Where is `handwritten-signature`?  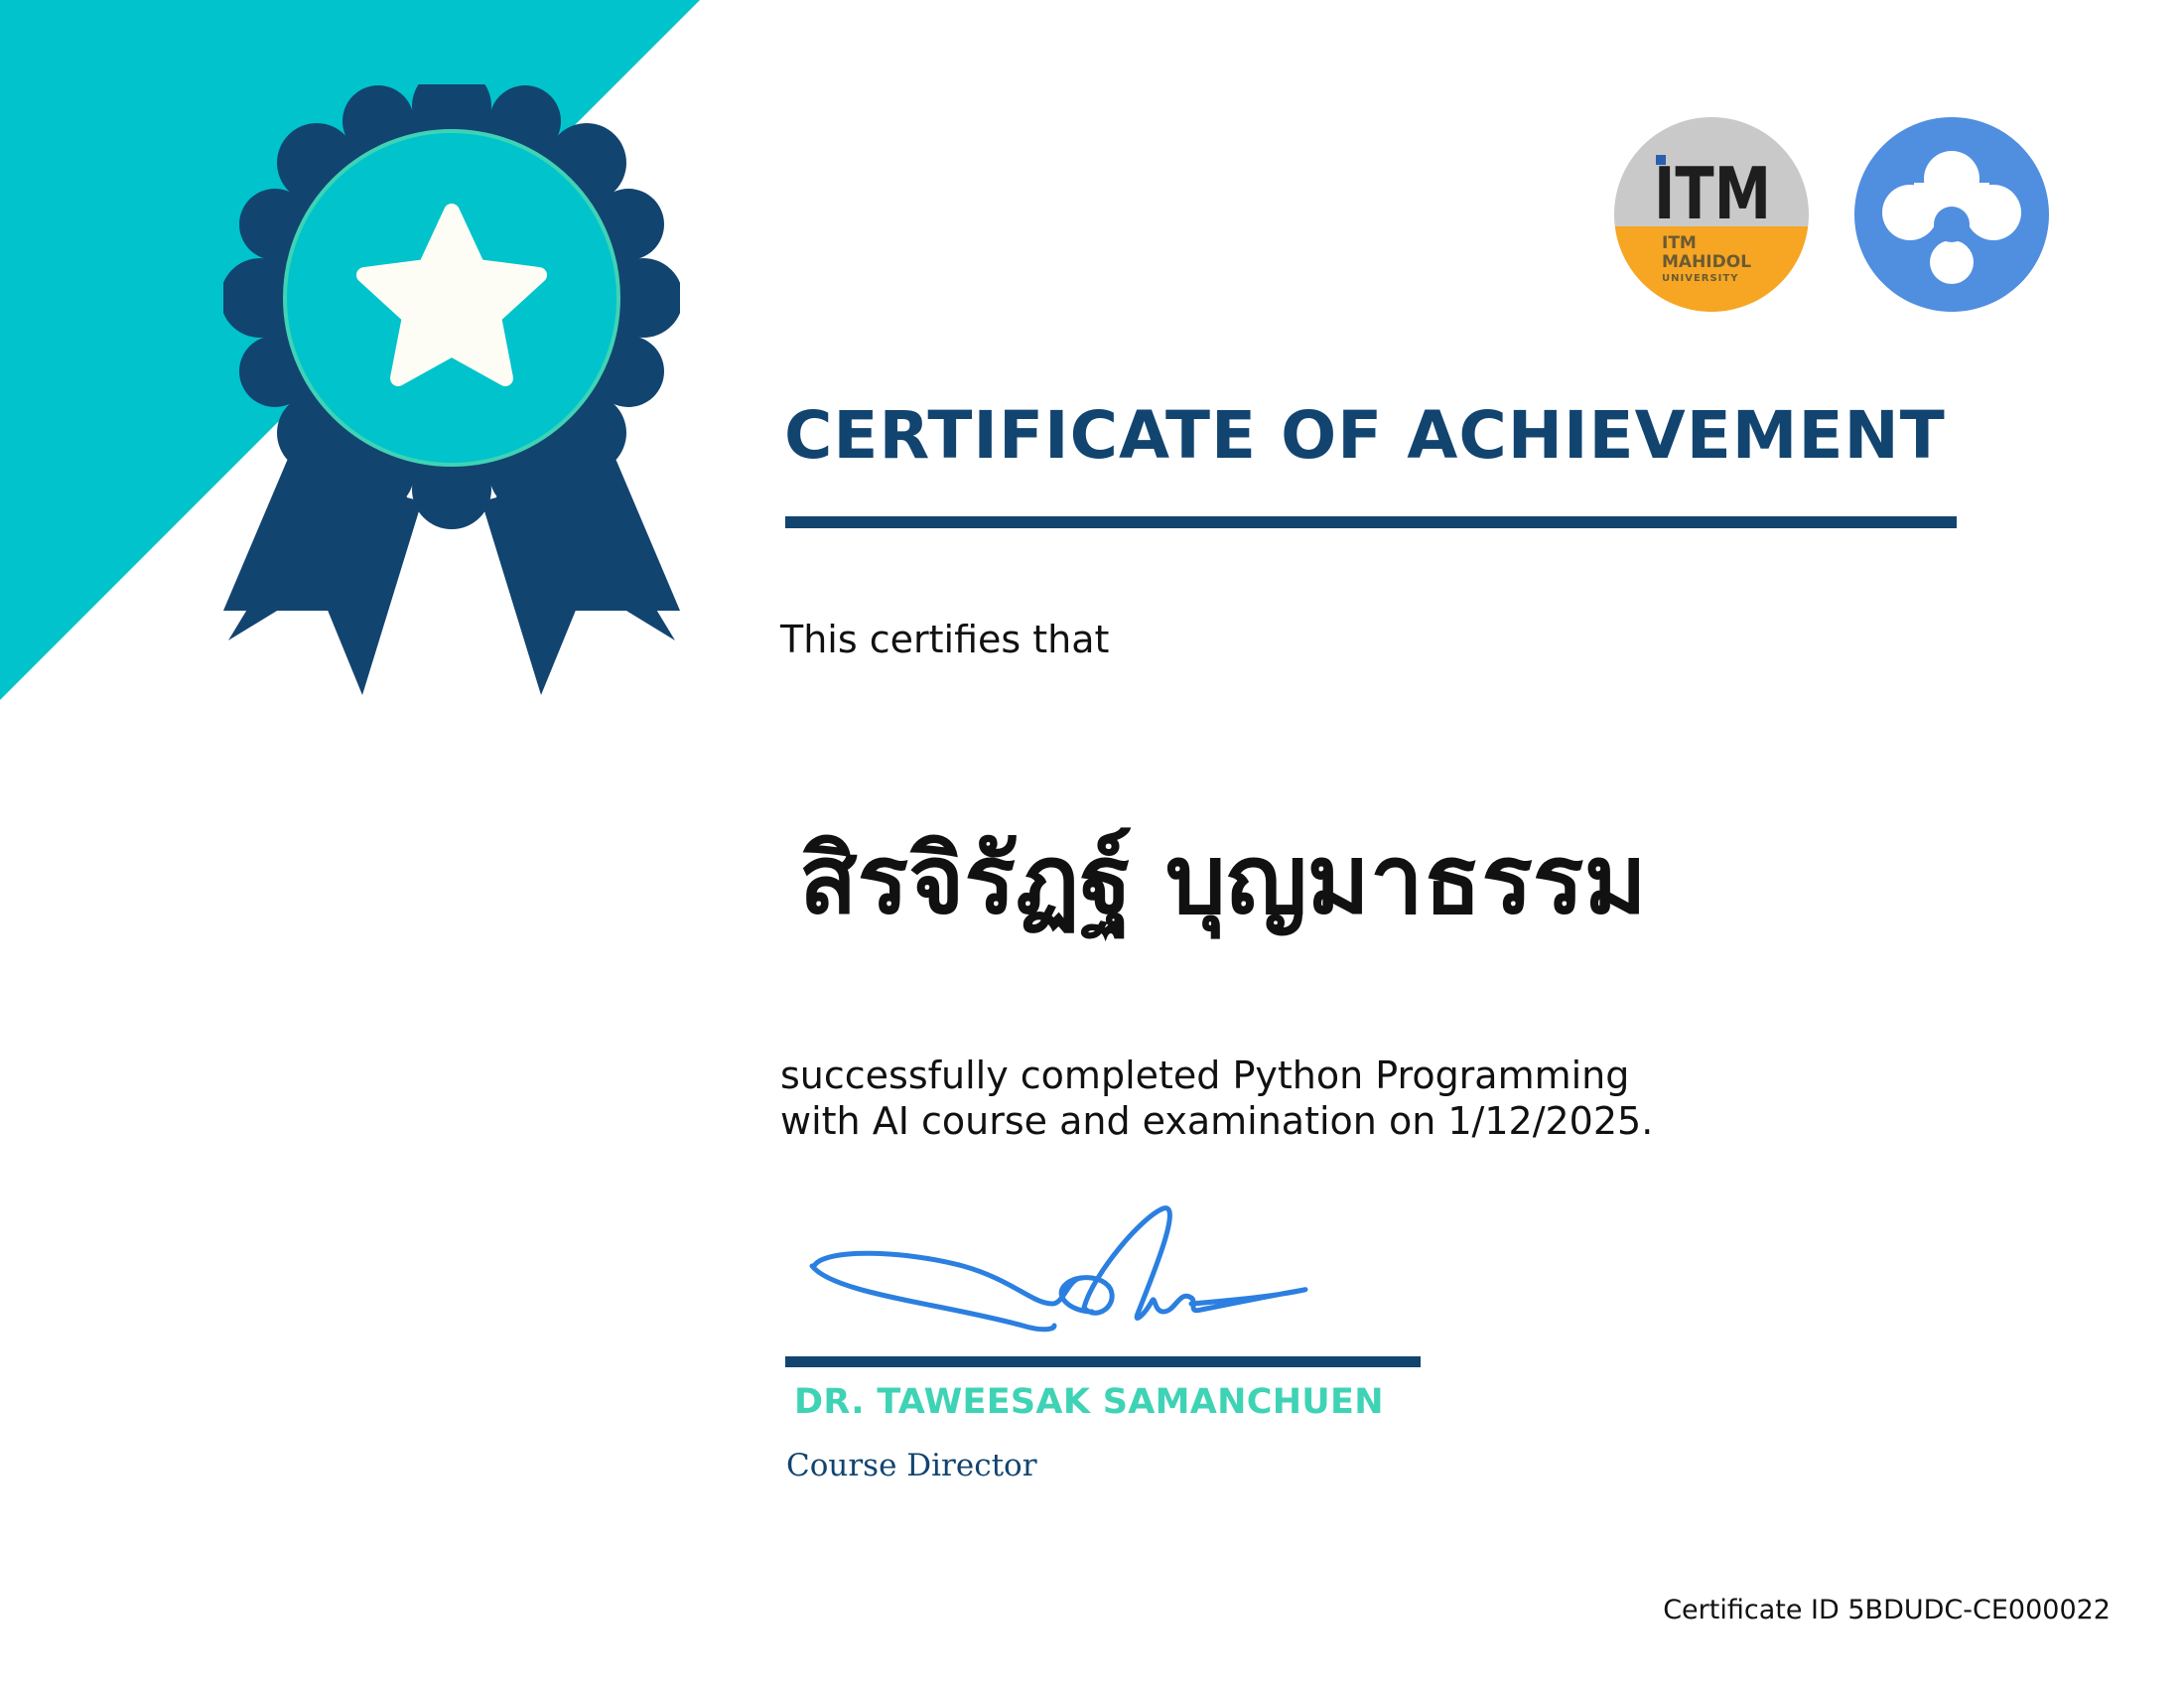
handwritten-signature is located at coordinates (1058, 1269).